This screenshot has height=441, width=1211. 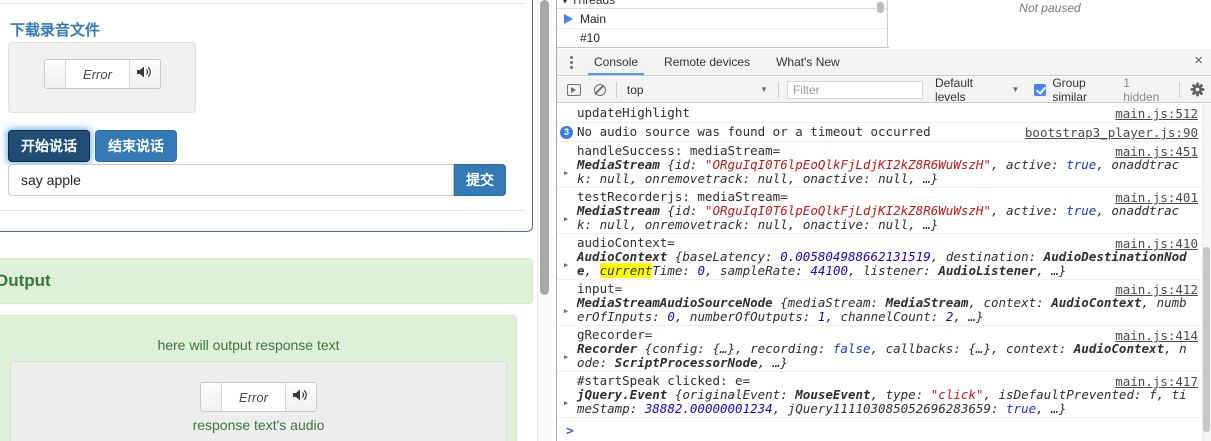 What do you see at coordinates (1146, 90) in the screenshot?
I see `hidden-messages-count: 1 hidden` at bounding box center [1146, 90].